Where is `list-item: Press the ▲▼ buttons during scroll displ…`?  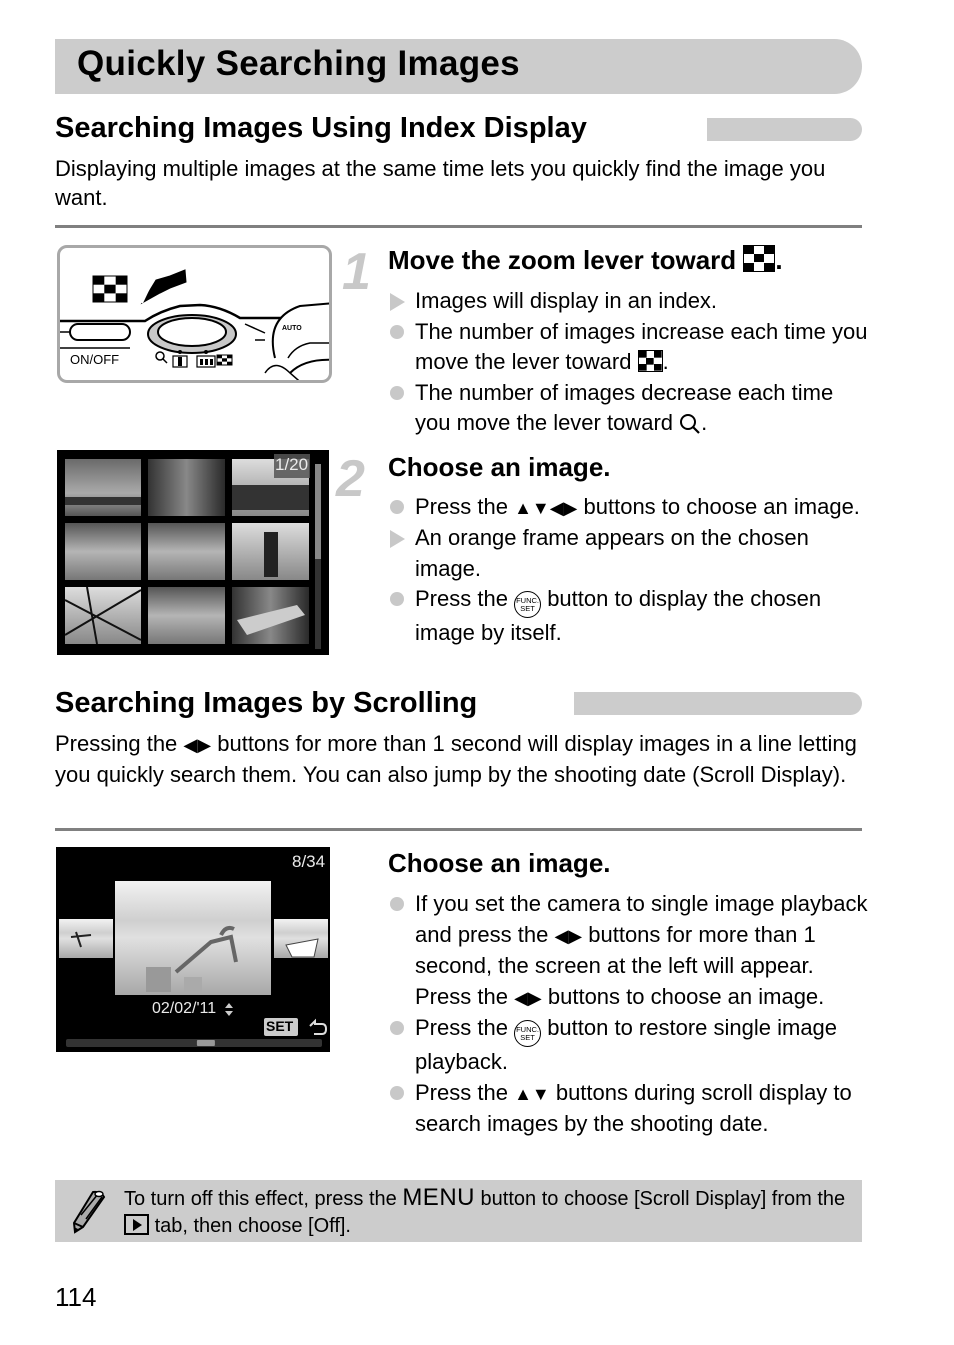 list-item: Press the ▲▼ buttons during scroll displ… is located at coordinates (628, 1109).